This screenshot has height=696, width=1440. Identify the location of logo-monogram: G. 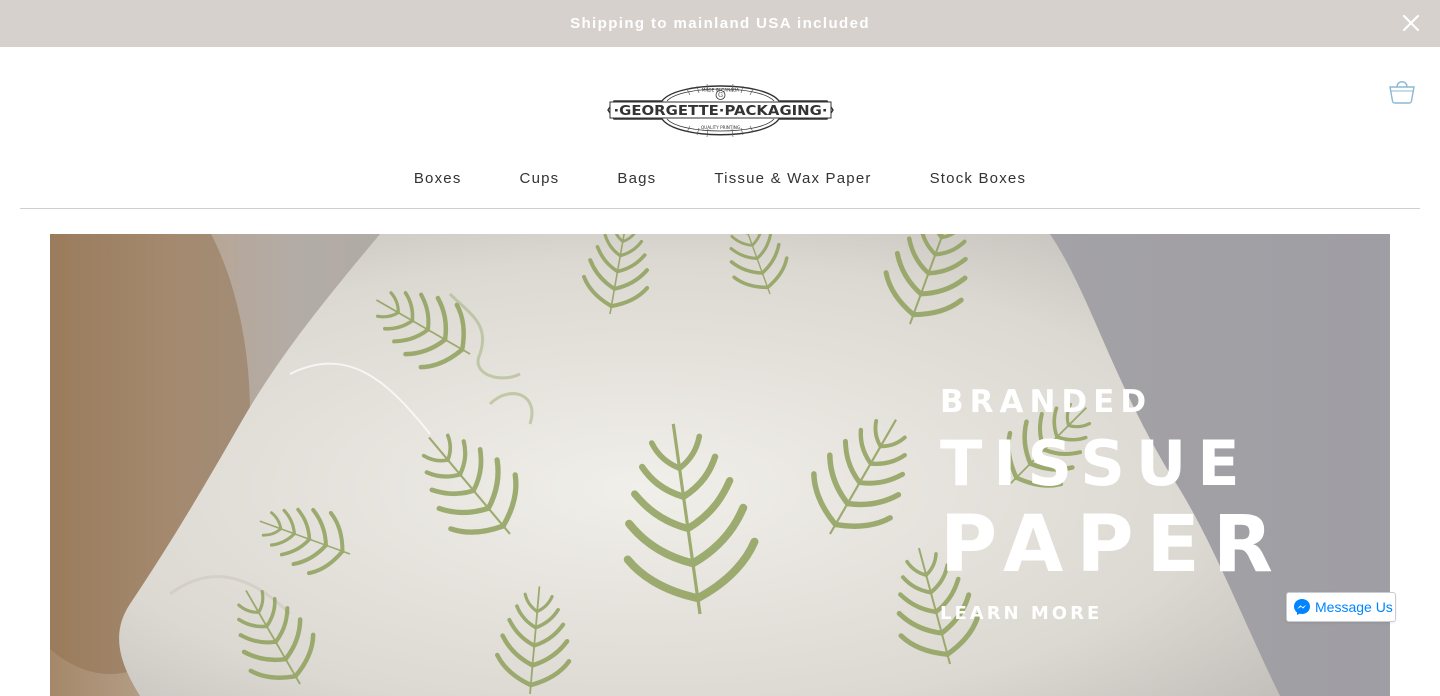
(720, 95).